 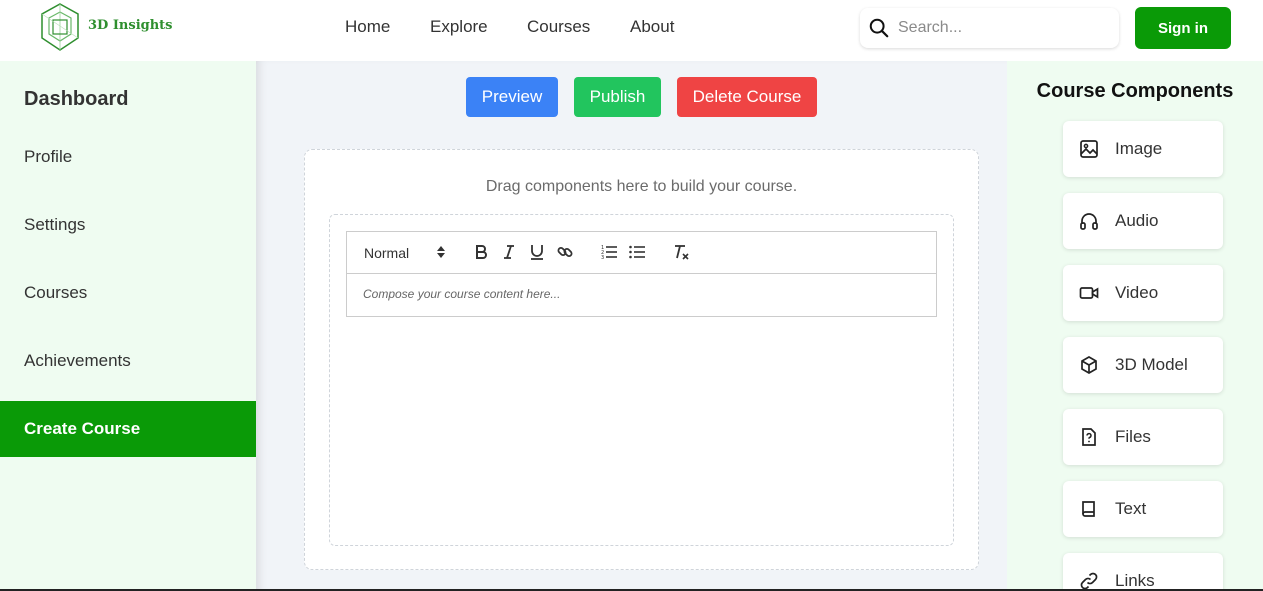 What do you see at coordinates (558, 27) in the screenshot?
I see `nav-courses: Courses` at bounding box center [558, 27].